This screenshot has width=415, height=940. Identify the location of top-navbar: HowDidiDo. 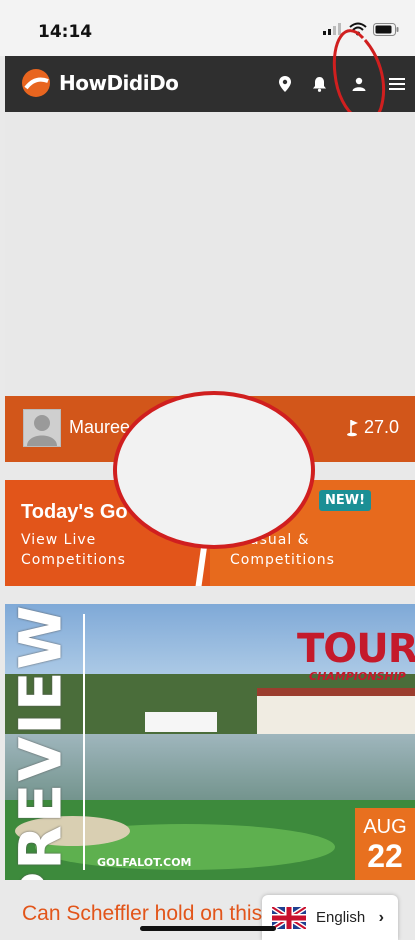
(210, 84).